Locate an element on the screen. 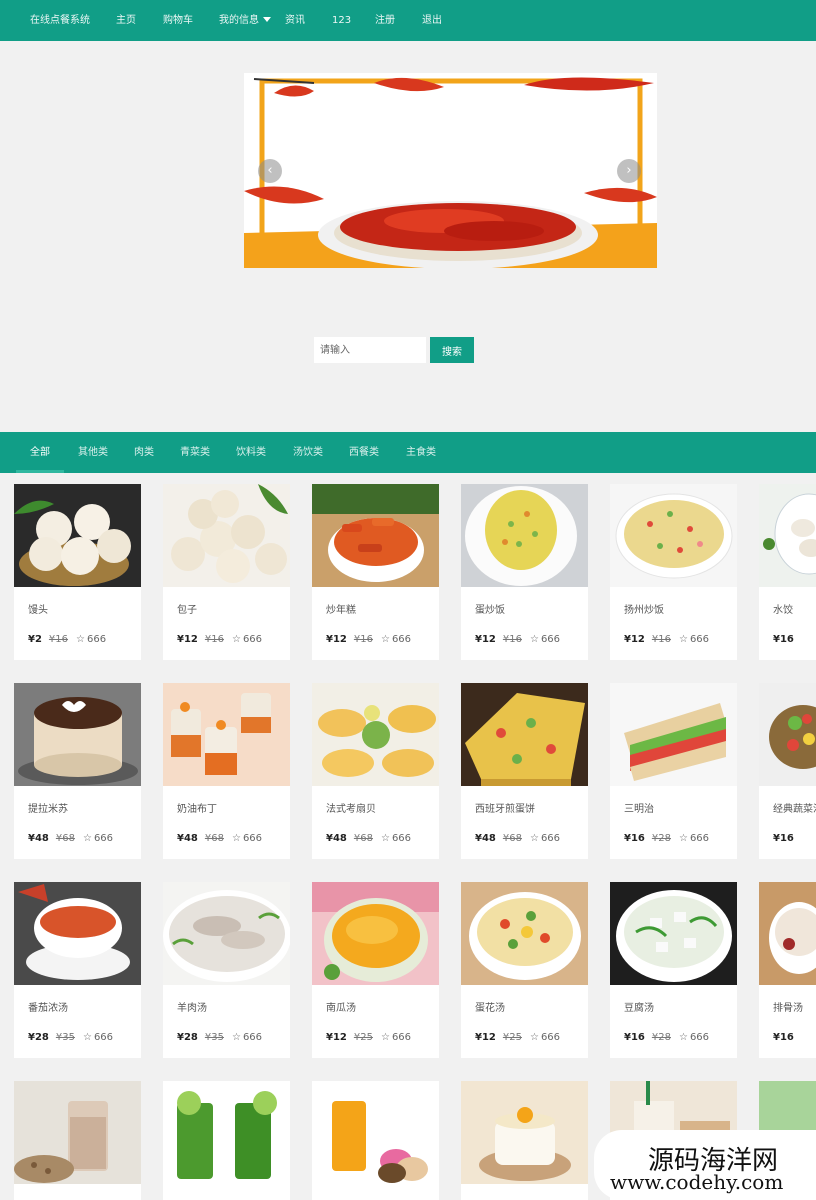  food-card: 排骨汤 ¥16 is located at coordinates (787, 970).